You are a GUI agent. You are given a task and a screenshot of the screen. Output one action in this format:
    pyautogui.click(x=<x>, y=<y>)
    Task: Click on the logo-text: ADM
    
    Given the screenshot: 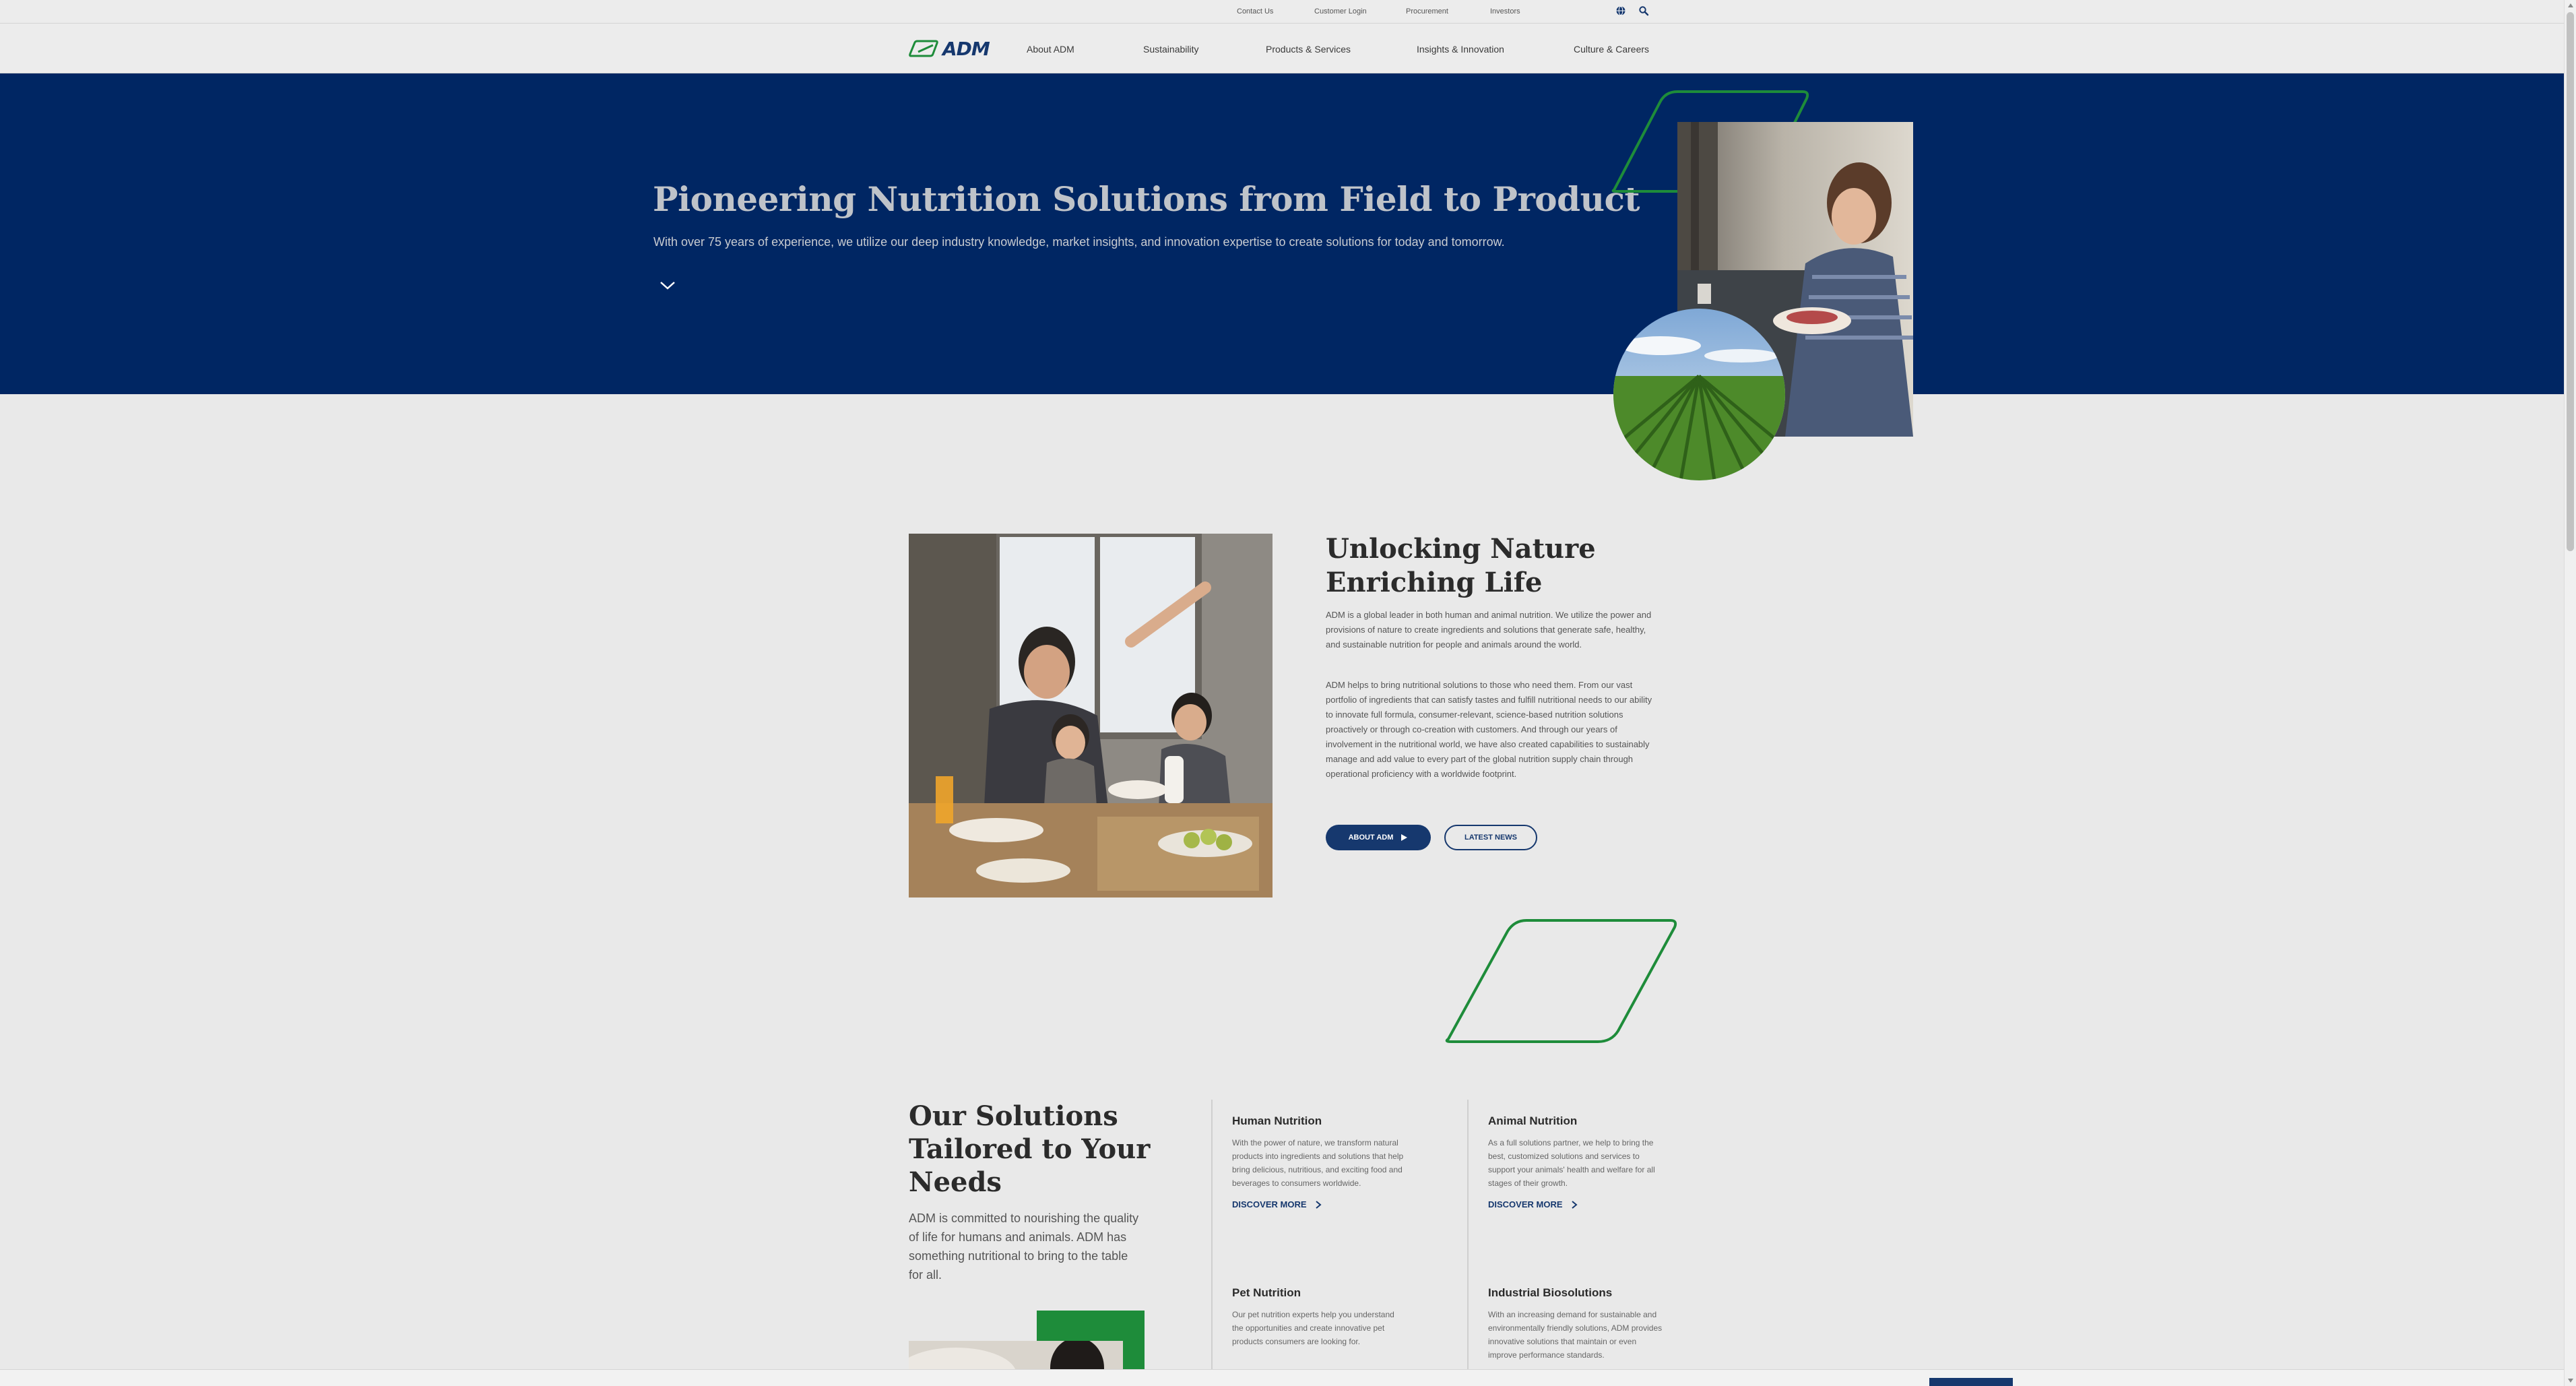 What is the action you would take?
    pyautogui.click(x=966, y=49)
    